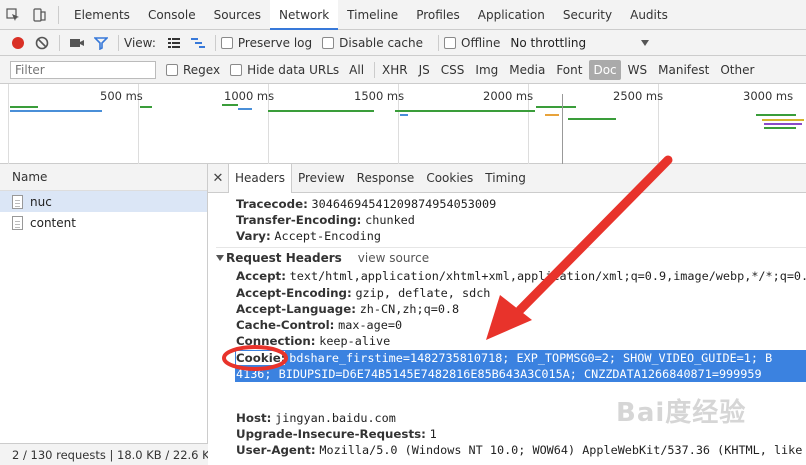  What do you see at coordinates (299, 220) in the screenshot?
I see `header-key: Transfer-Encoding:` at bounding box center [299, 220].